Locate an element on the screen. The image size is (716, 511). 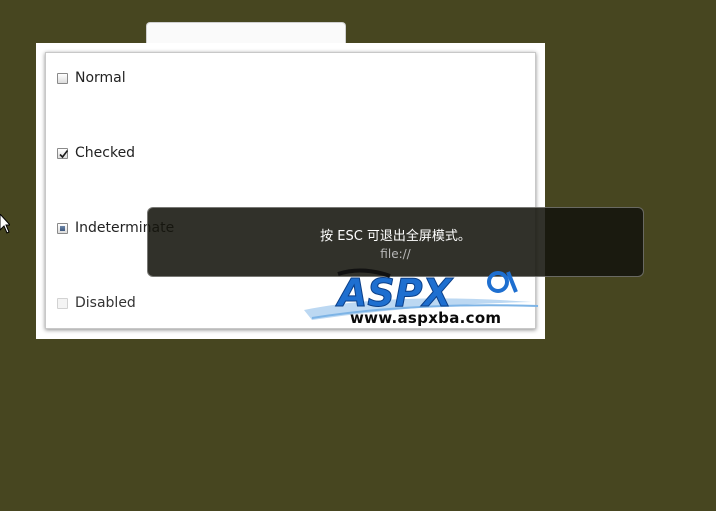
checkbox-normal-box is located at coordinates (62, 78).